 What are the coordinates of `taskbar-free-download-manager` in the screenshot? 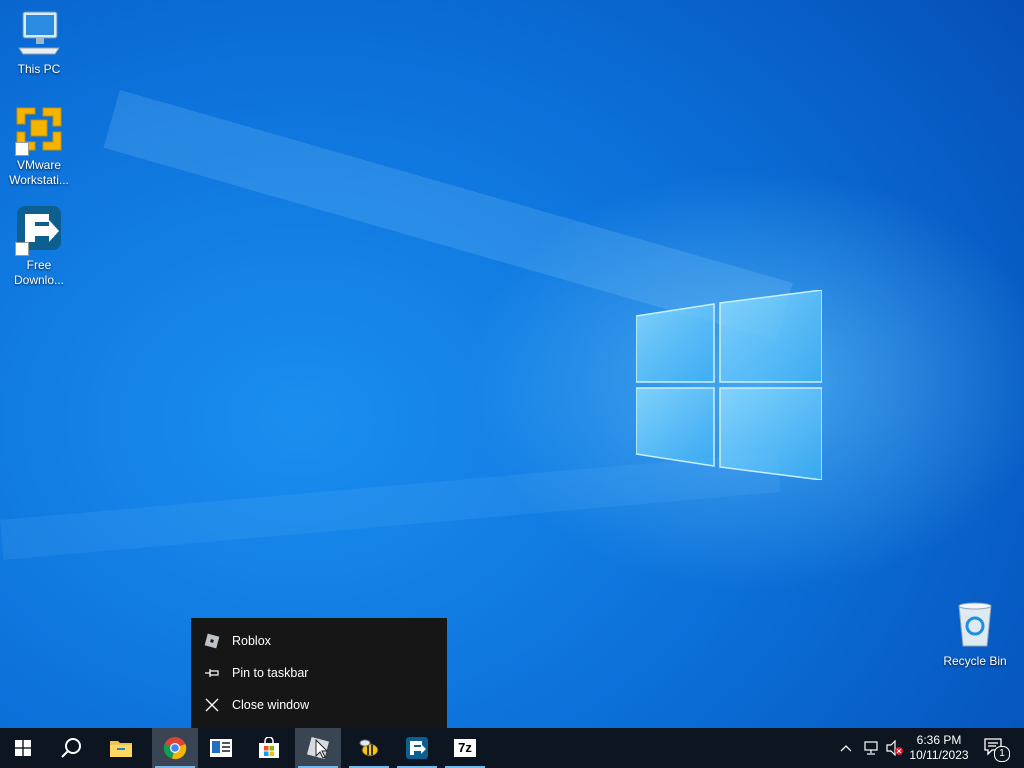 It's located at (417, 748).